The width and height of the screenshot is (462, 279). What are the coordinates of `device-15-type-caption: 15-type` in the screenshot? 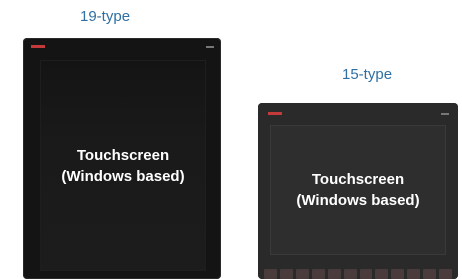 It's located at (367, 74).